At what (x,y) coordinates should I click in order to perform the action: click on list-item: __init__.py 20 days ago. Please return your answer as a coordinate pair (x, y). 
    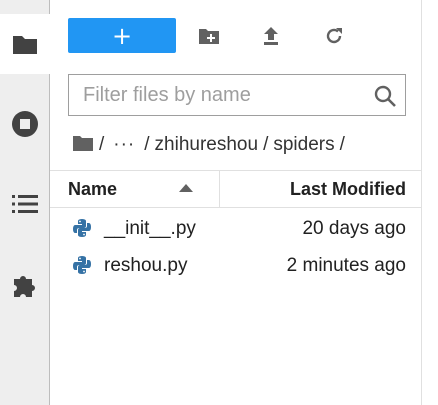
    Looking at the image, I should click on (236, 228).